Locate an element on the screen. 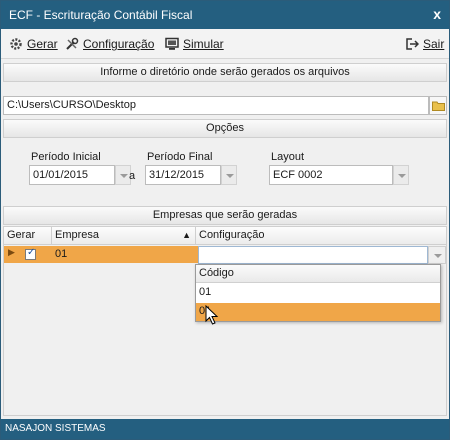 The image size is (450, 440). simular-button: Simular is located at coordinates (194, 44).